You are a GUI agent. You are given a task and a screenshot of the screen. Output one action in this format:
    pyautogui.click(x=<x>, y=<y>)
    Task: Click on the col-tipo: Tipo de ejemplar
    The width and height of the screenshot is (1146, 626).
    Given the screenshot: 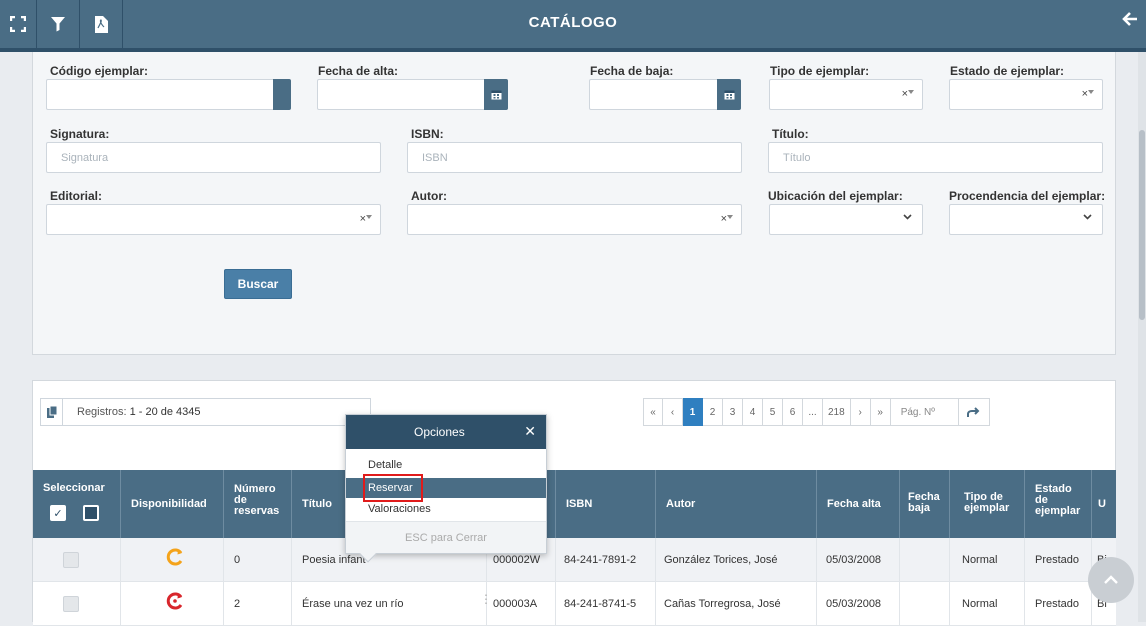 What is the action you would take?
    pyautogui.click(x=987, y=504)
    